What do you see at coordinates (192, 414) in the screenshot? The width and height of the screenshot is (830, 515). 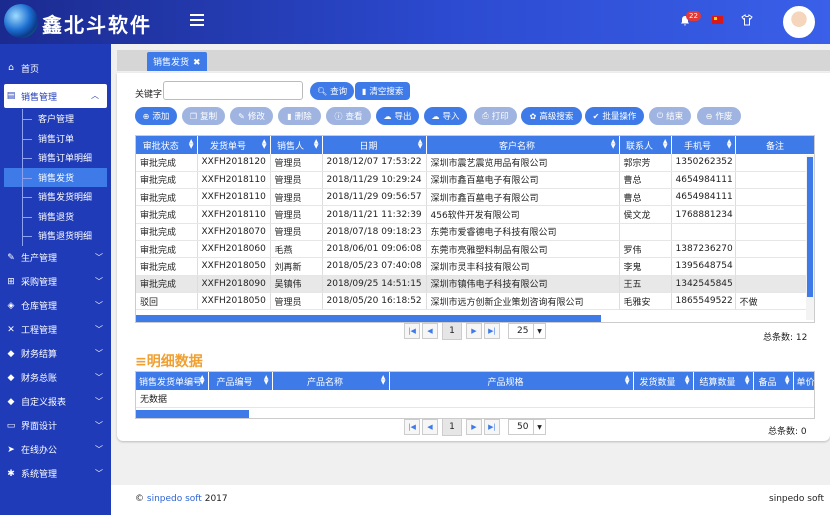 I see `detail-horizontal-scrollbar` at bounding box center [192, 414].